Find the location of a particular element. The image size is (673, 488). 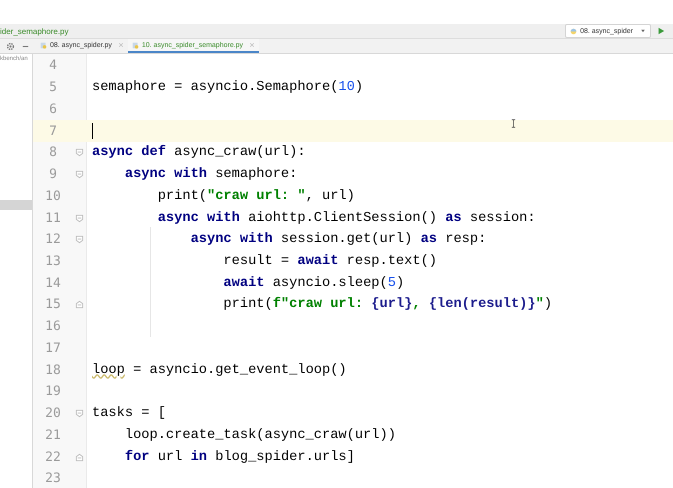

line-number: 13 is located at coordinates (53, 261).